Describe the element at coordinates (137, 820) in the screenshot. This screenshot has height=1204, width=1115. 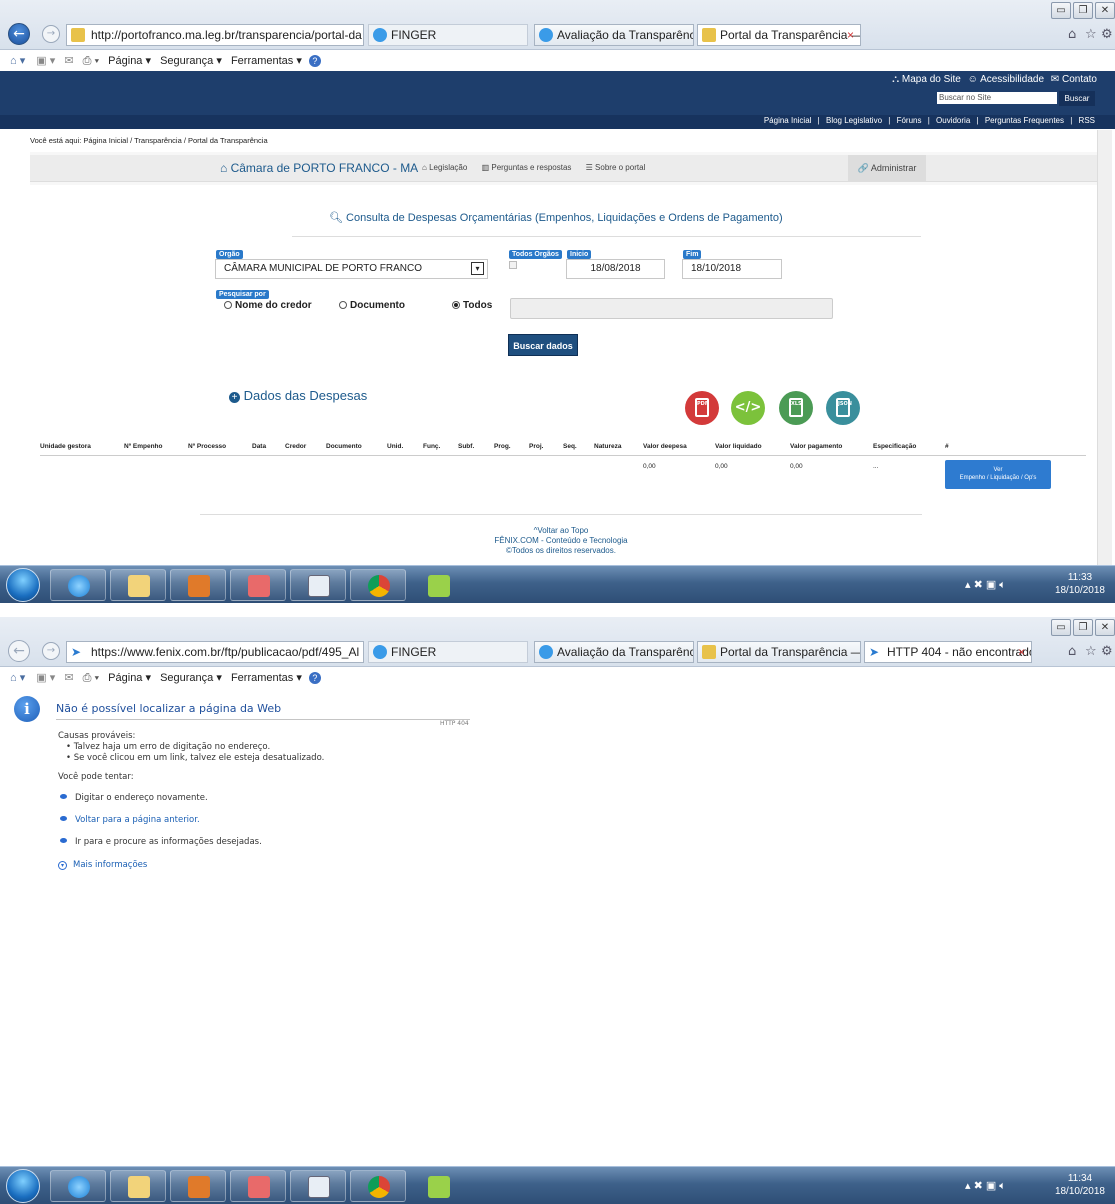
I see `back-link: Voltar para a página anterior.` at that location.